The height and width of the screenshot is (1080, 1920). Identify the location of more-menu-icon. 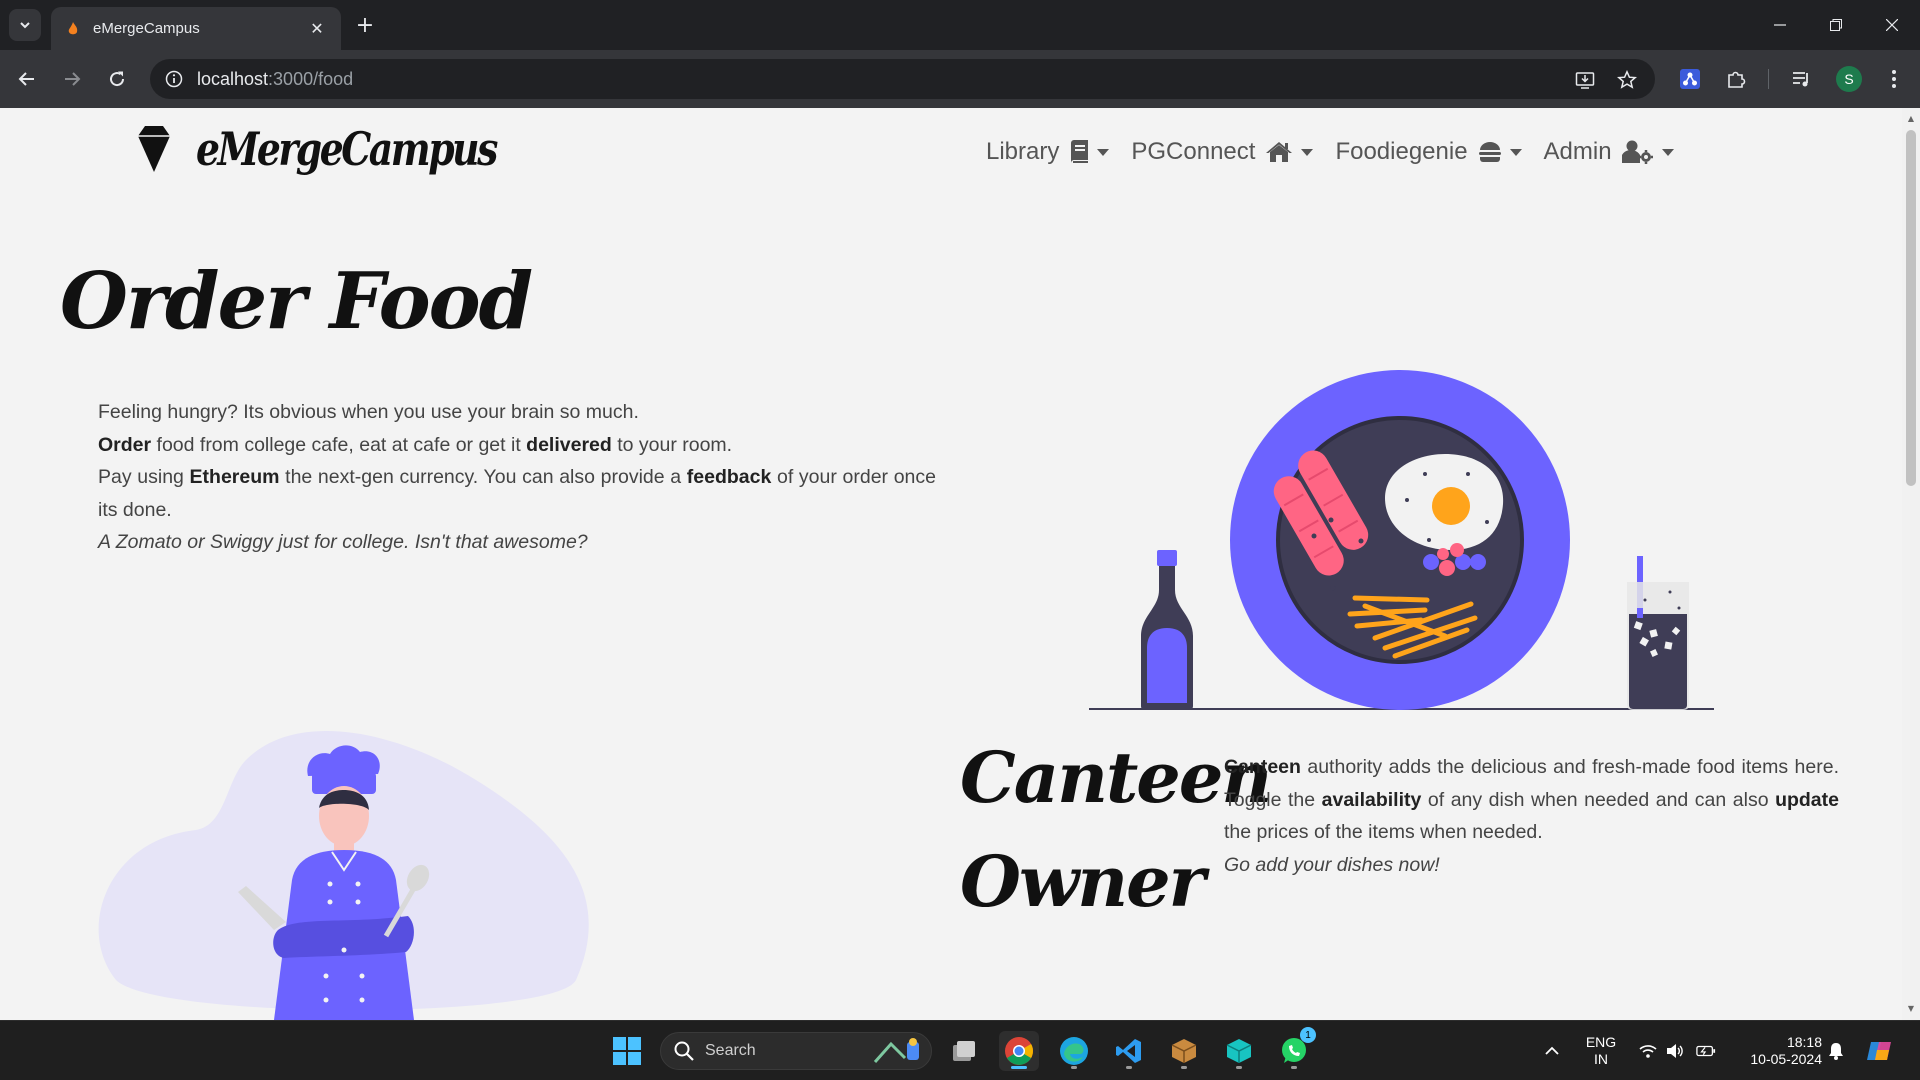
(1894, 79).